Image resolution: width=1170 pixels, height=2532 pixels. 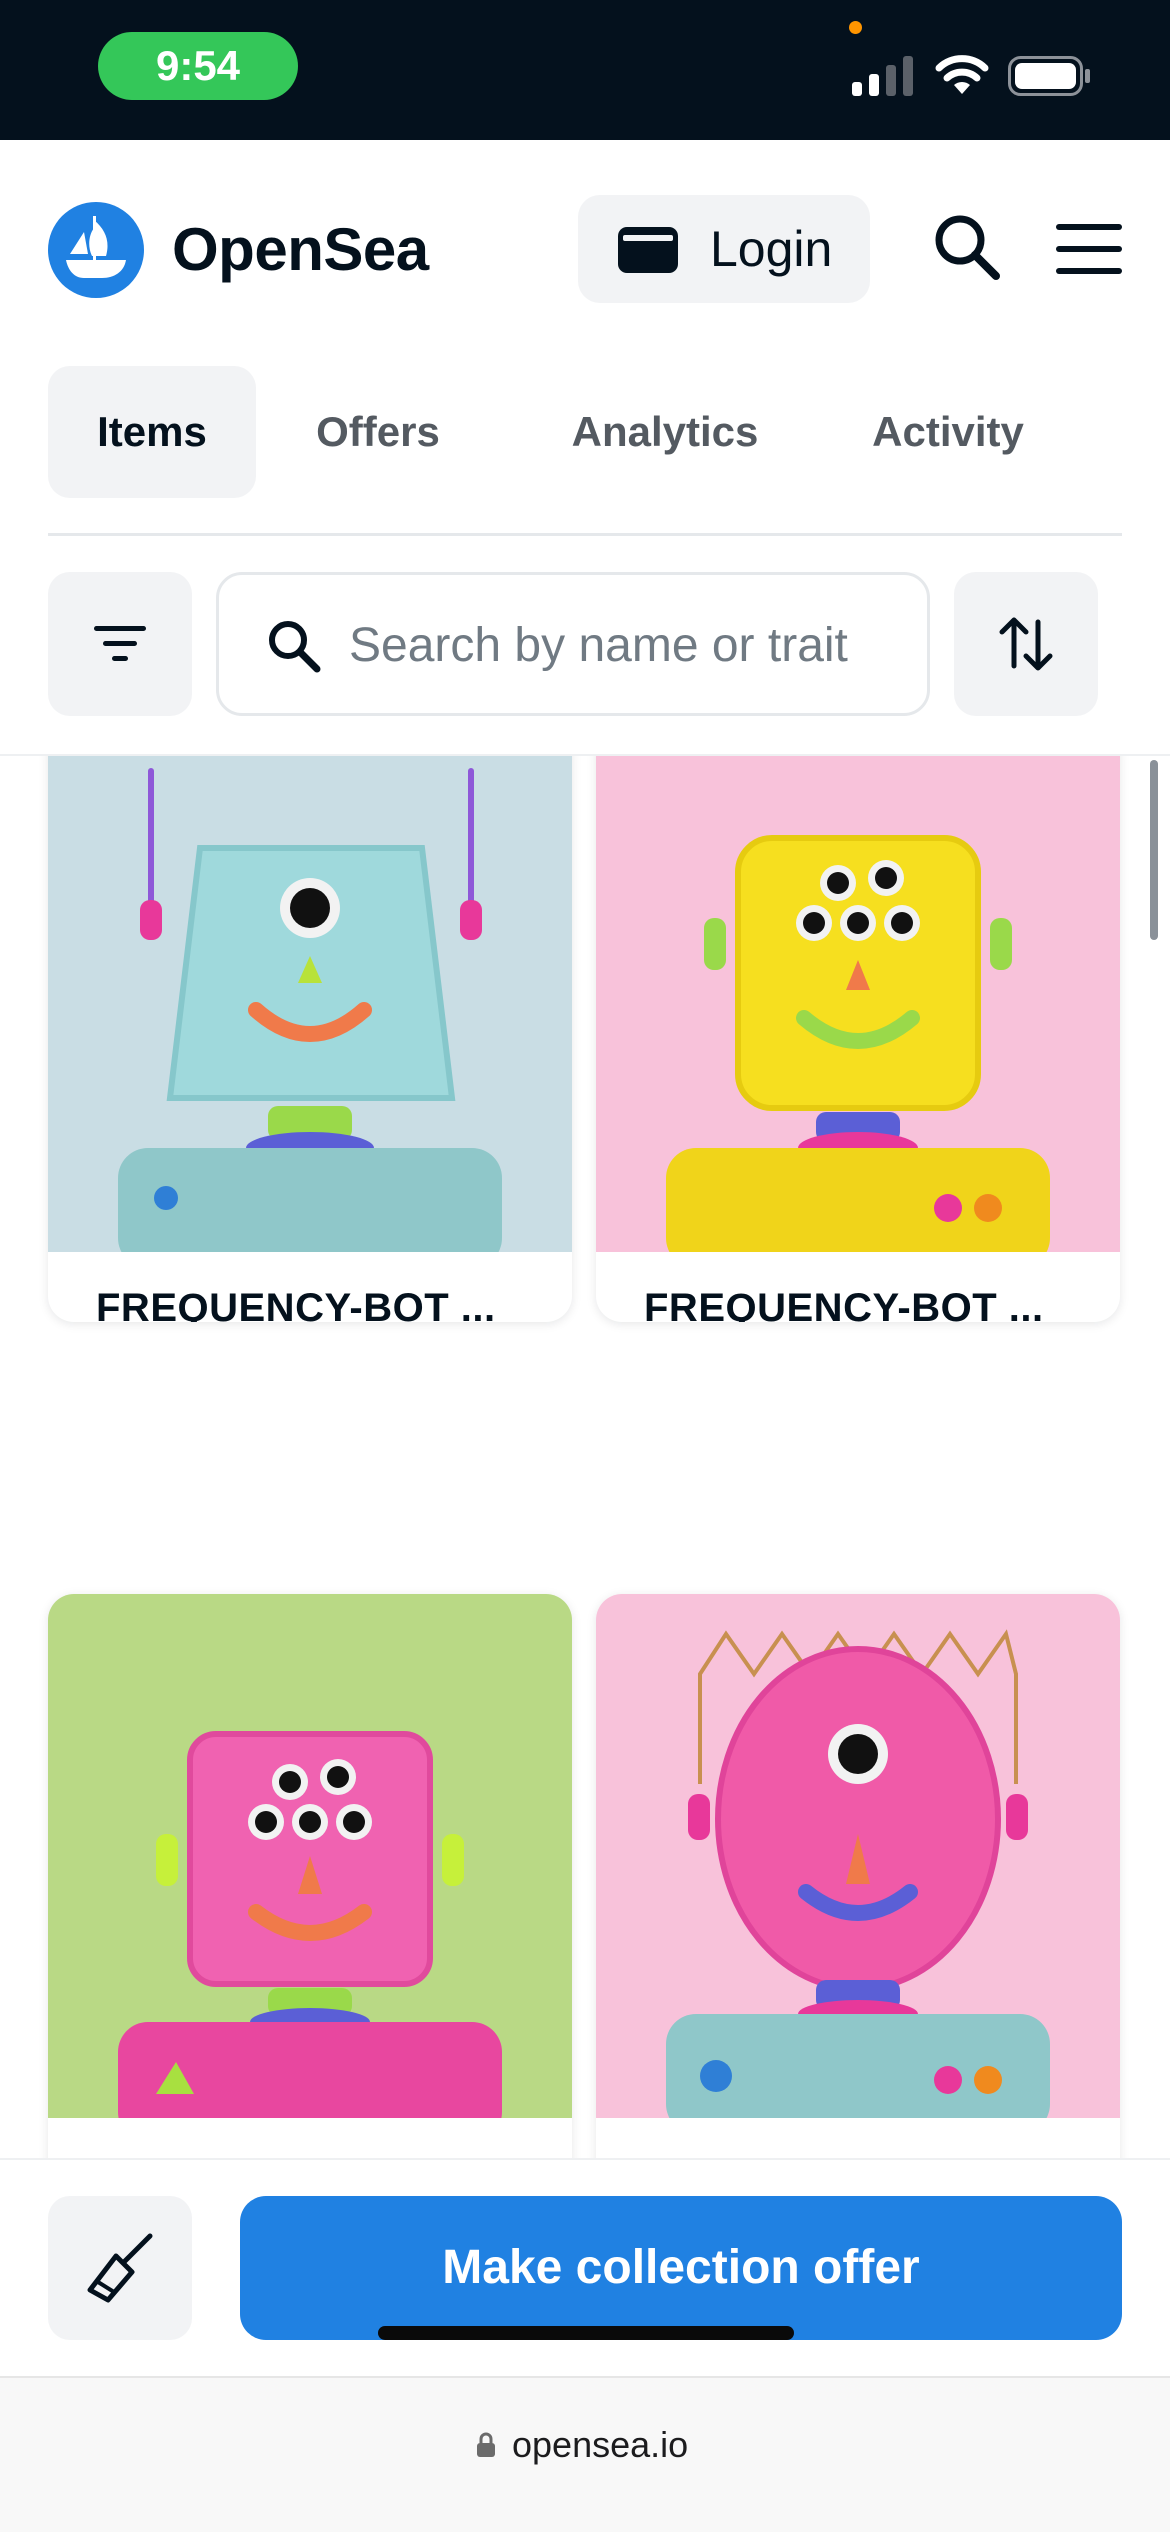 I want to click on wifi-icon, so click(x=962, y=74).